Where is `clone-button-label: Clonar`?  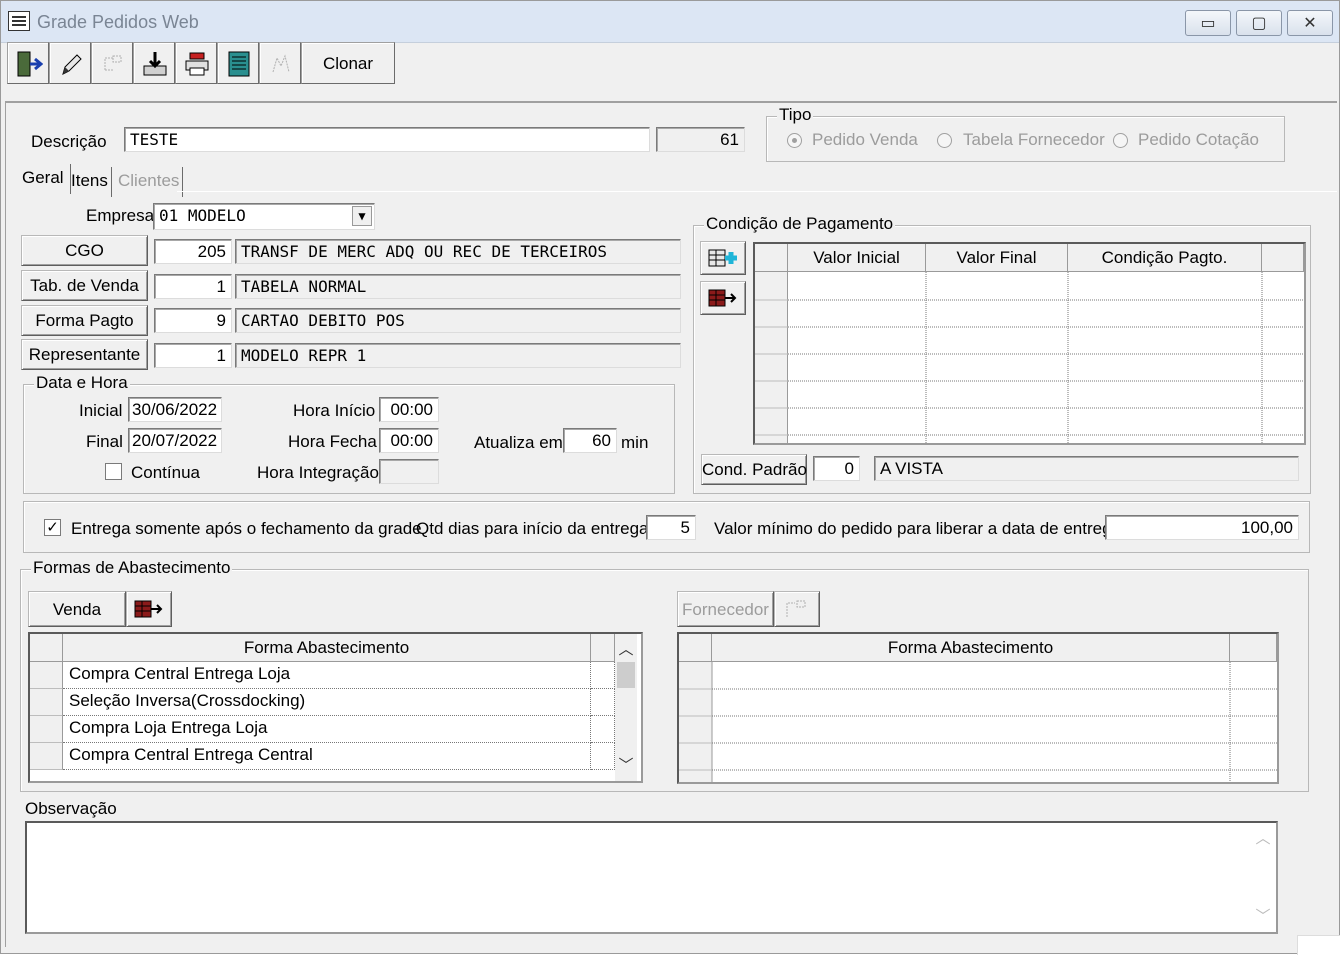 clone-button-label: Clonar is located at coordinates (348, 63).